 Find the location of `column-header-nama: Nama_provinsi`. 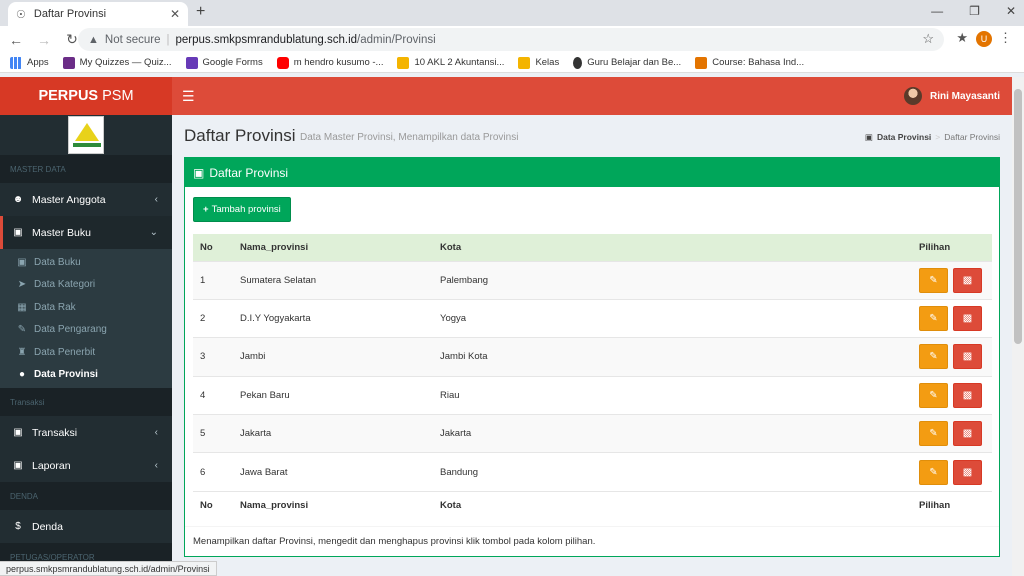

column-header-nama: Nama_provinsi is located at coordinates (333, 247).